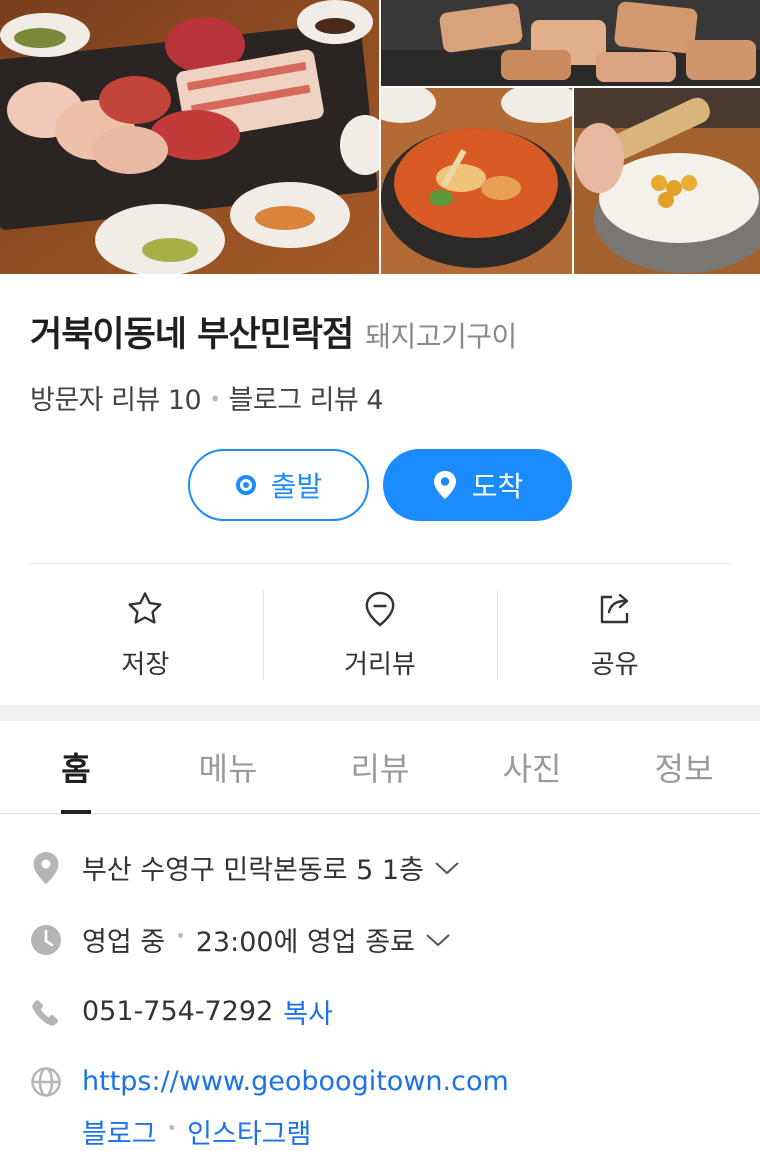  Describe the element at coordinates (667, 181) in the screenshot. I see `photo-pot-rice` at that location.